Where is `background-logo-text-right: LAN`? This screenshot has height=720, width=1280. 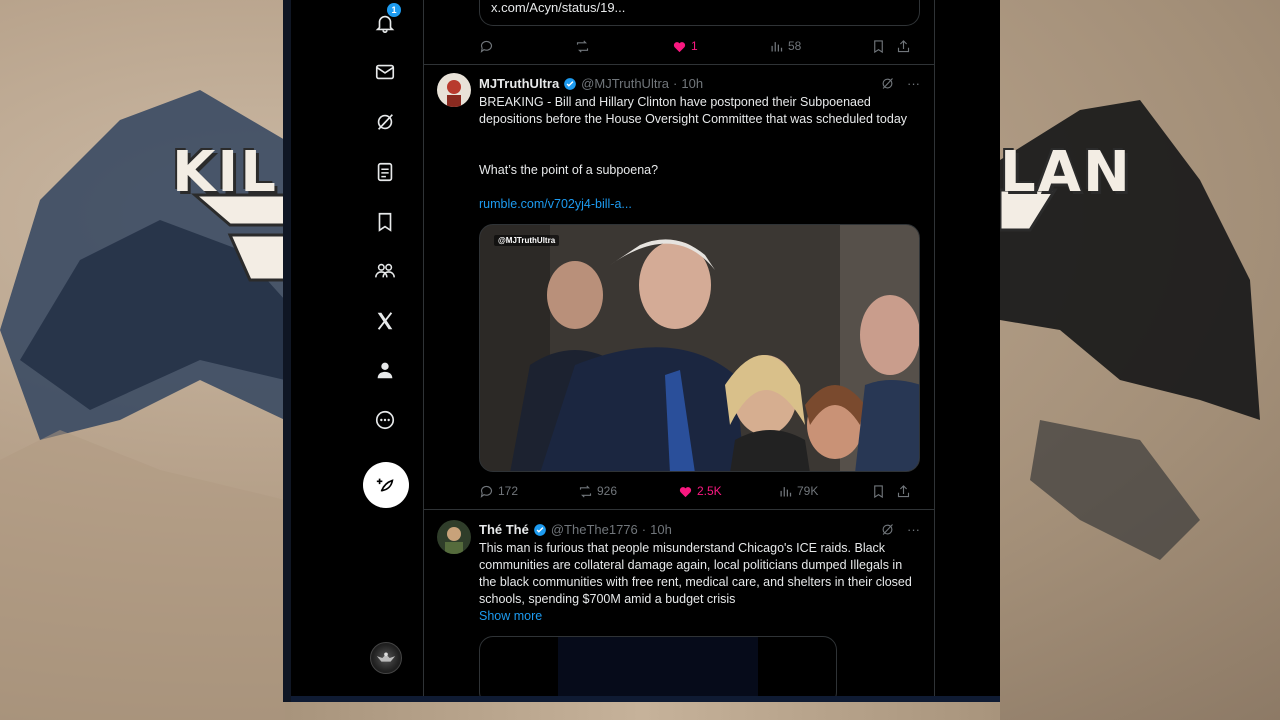 background-logo-text-right: LAN is located at coordinates (1066, 172).